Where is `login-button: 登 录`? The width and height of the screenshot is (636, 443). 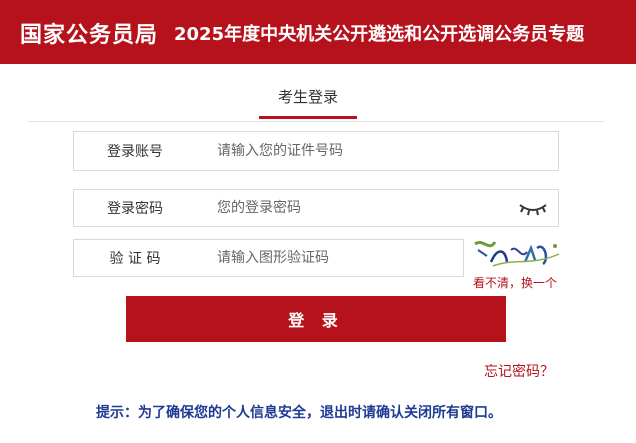
login-button: 登 录 is located at coordinates (316, 319).